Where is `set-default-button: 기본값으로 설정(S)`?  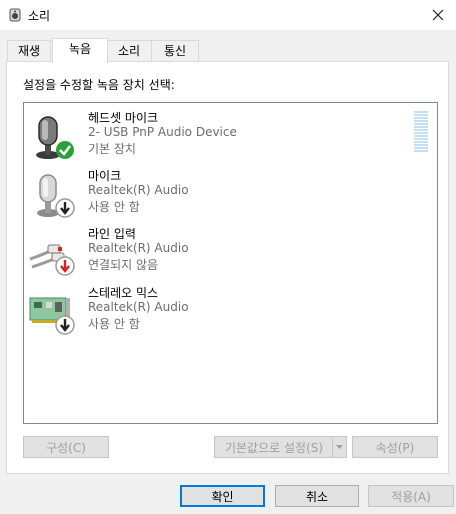
set-default-button: 기본값으로 설정(S) is located at coordinates (280, 447).